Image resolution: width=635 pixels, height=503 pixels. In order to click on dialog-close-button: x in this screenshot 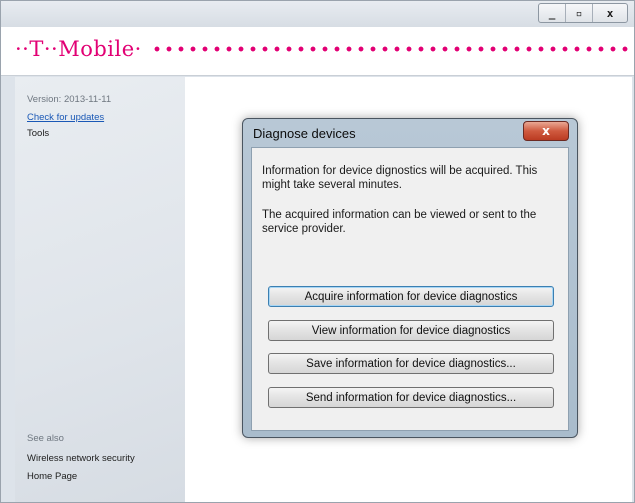, I will do `click(546, 131)`.